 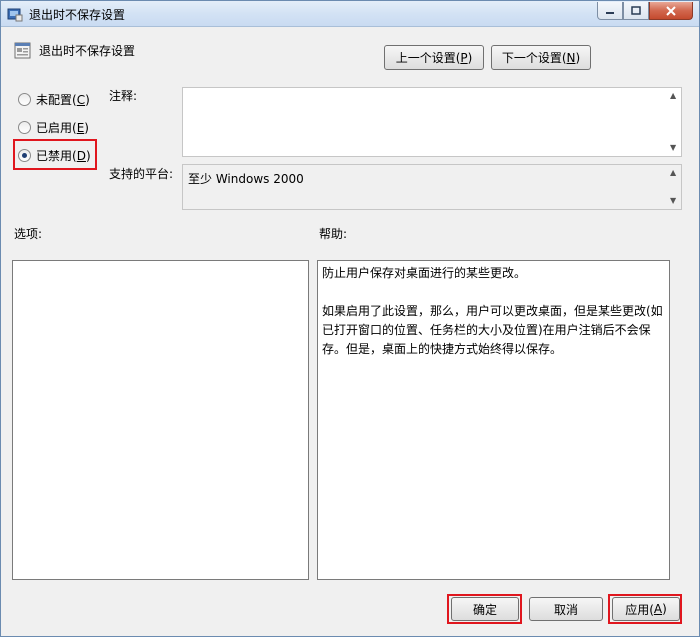 What do you see at coordinates (464, 57) in the screenshot?
I see `previous-setting-key: P` at bounding box center [464, 57].